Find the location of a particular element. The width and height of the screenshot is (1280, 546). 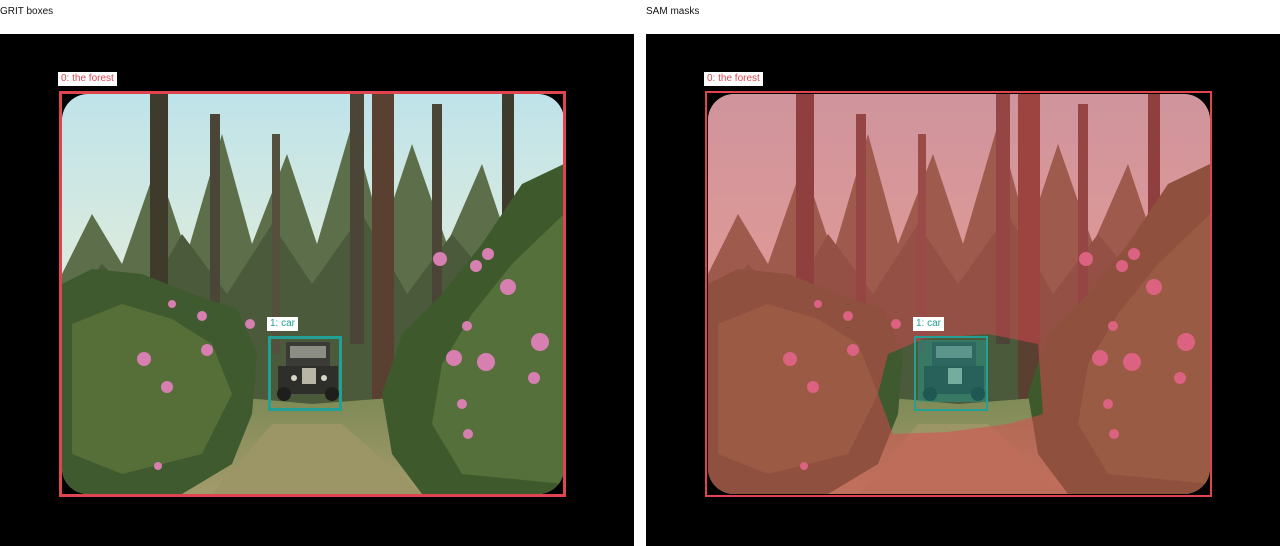

right-panel-title: SAM masks is located at coordinates (673, 11).